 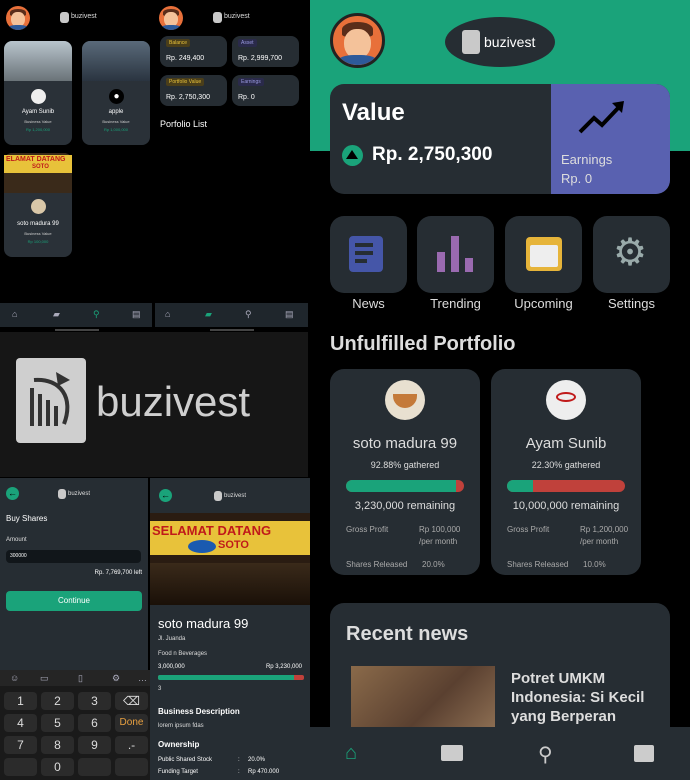 What do you see at coordinates (260, 58) in the screenshot?
I see `tile-value: Rp. 2,999,700` at bounding box center [260, 58].